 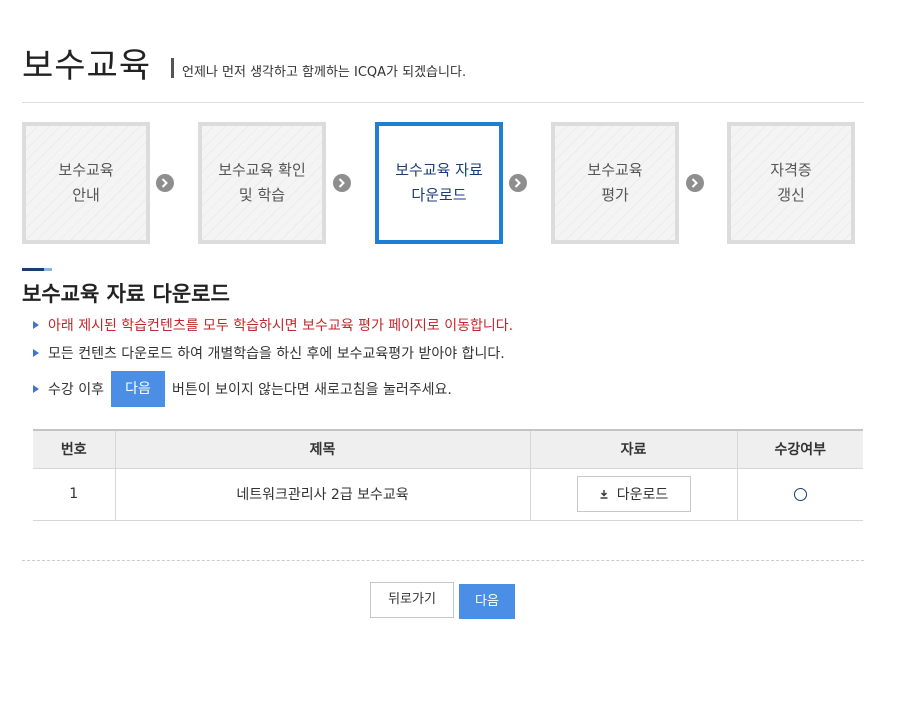 I want to click on table-row: 1 네트워크관리사 2급 보수교육 다운로드, so click(x=448, y=494).